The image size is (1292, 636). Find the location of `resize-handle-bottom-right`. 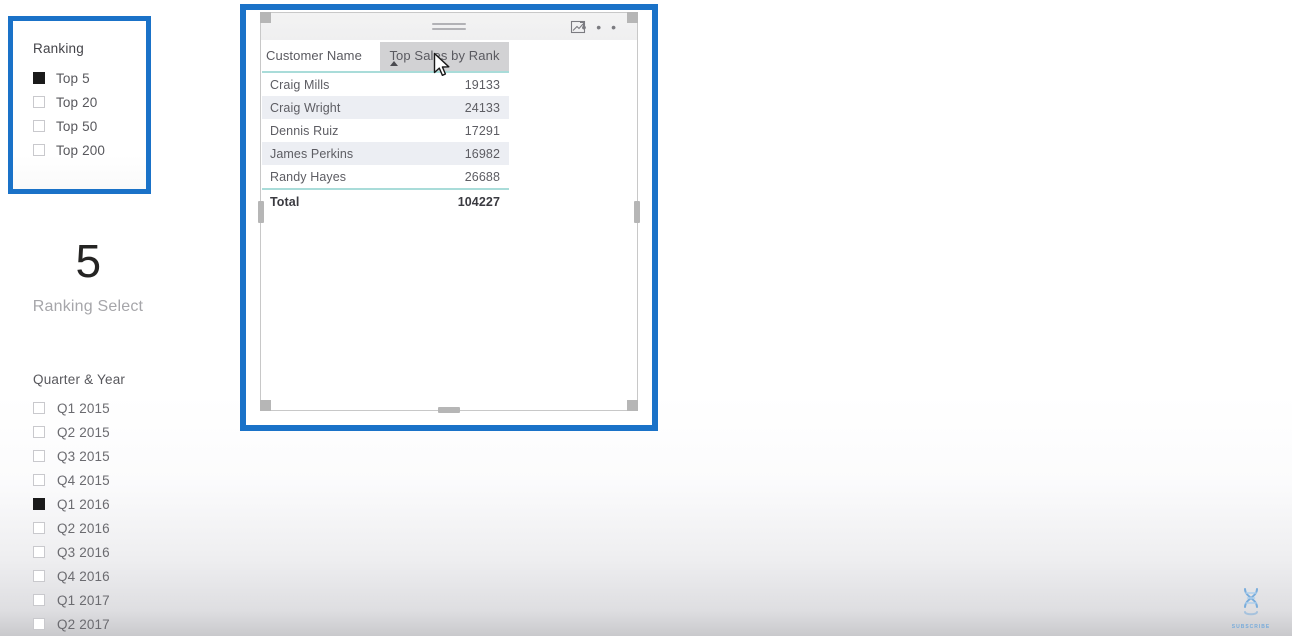

resize-handle-bottom-right is located at coordinates (632, 405).